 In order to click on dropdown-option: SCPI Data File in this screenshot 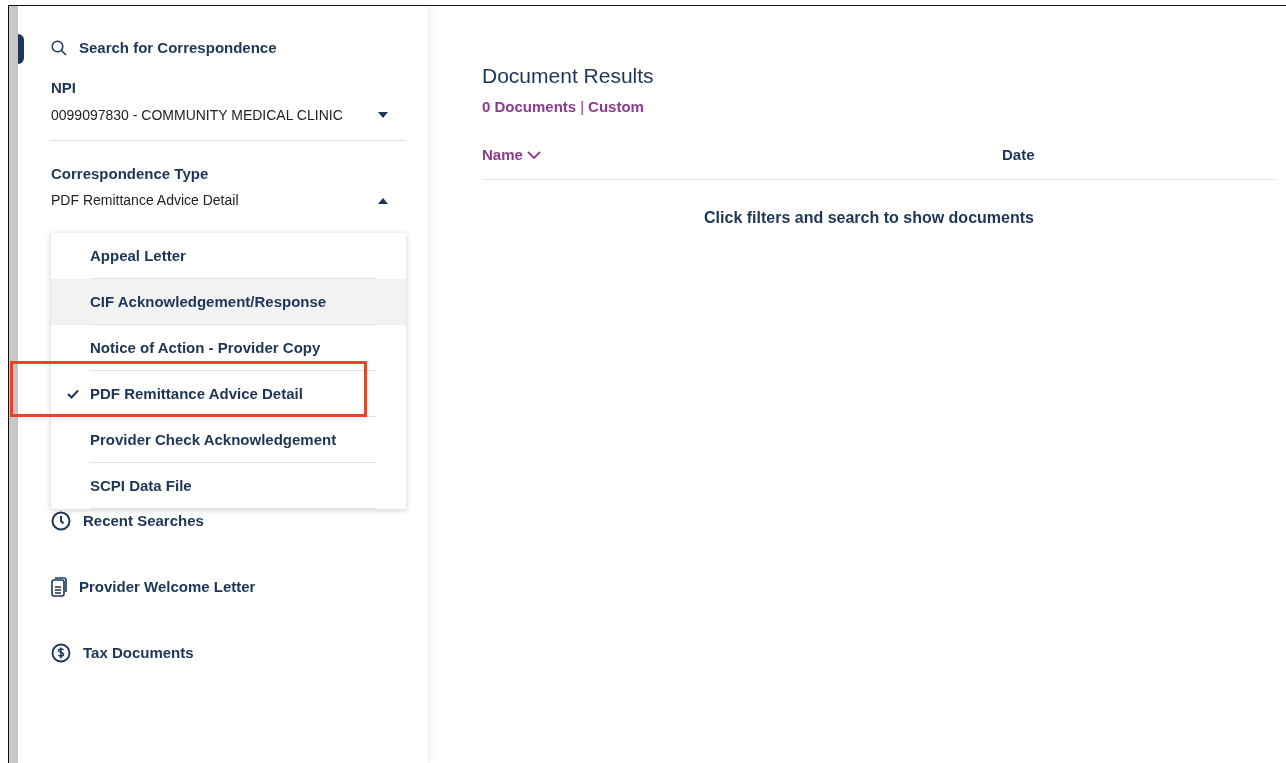, I will do `click(228, 486)`.